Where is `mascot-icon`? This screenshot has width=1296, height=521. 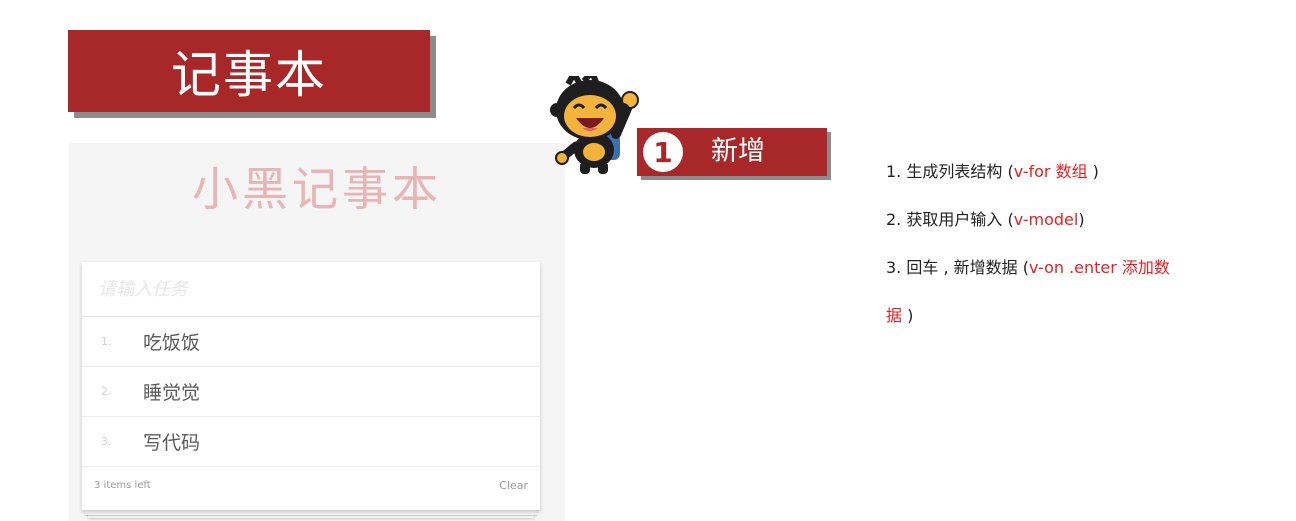
mascot-icon is located at coordinates (594, 125).